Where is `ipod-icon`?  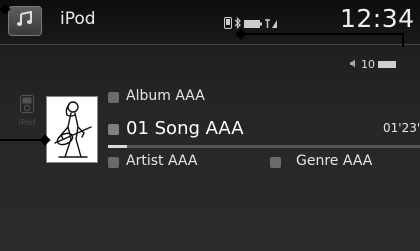 ipod-icon is located at coordinates (27, 106).